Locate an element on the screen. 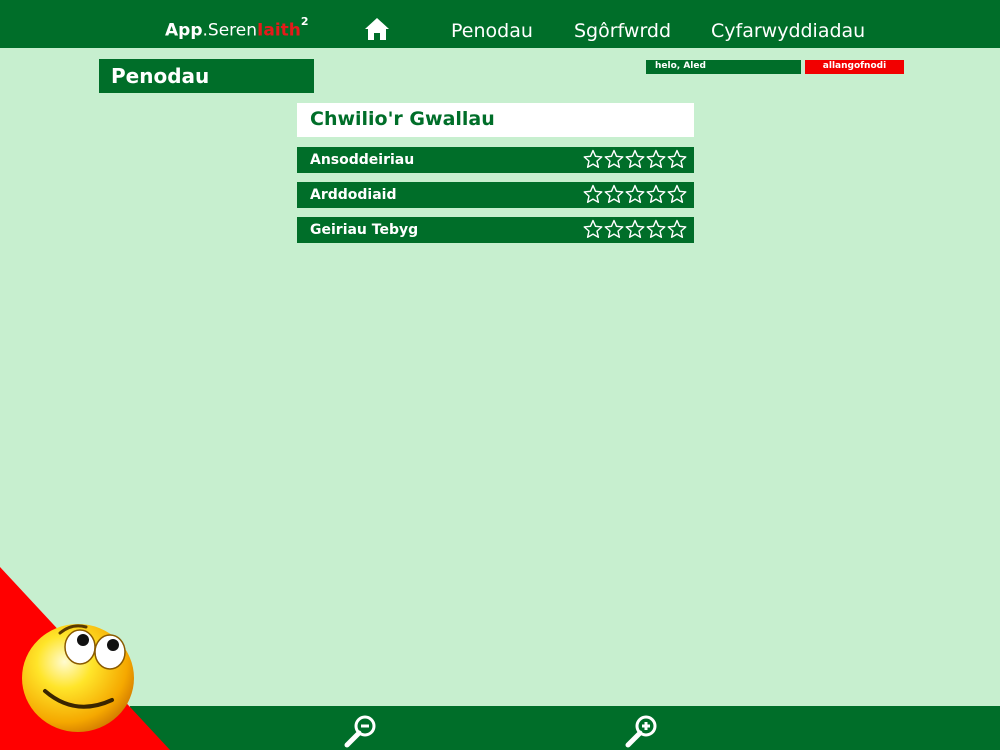 The image size is (1000, 750). nav-sgorfwrdd: Sgôrfwrdd is located at coordinates (622, 31).